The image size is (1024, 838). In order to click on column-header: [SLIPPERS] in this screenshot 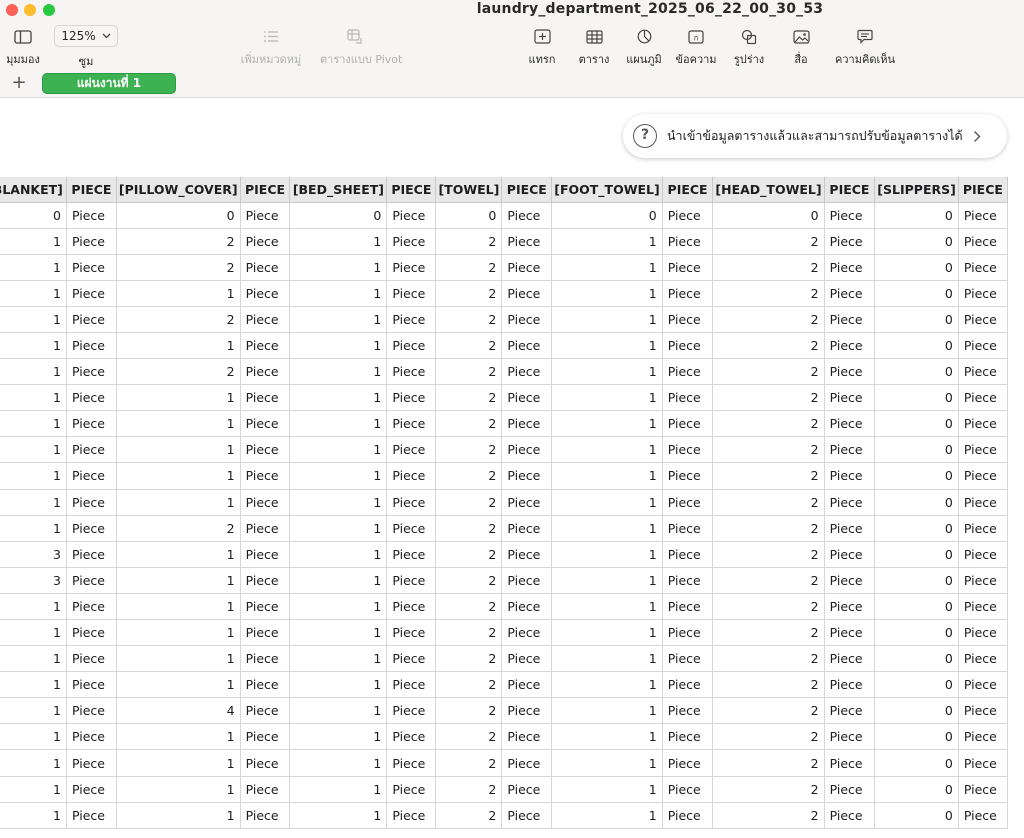, I will do `click(916, 190)`.